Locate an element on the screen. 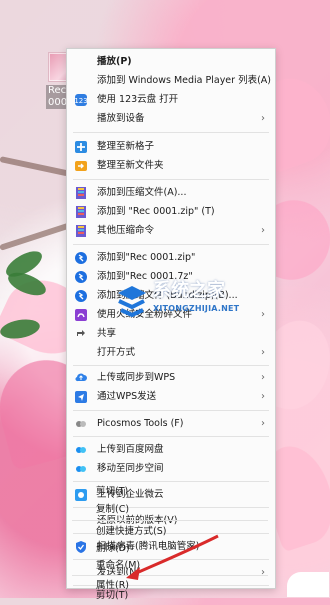 The image size is (330, 605). red-arrow-annotation is located at coordinates (172, 557).